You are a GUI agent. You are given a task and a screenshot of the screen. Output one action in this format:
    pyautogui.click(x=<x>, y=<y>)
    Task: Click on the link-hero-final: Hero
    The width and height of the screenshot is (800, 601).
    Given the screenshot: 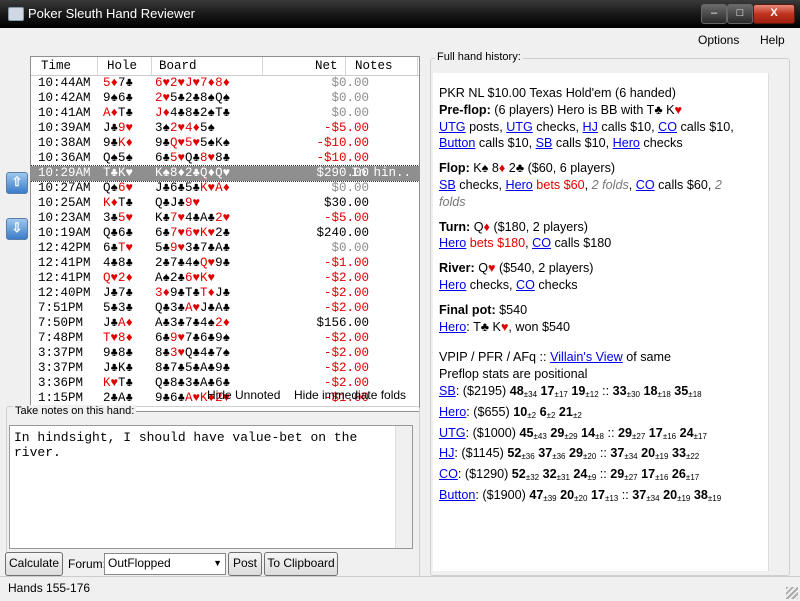 What is the action you would take?
    pyautogui.click(x=452, y=327)
    